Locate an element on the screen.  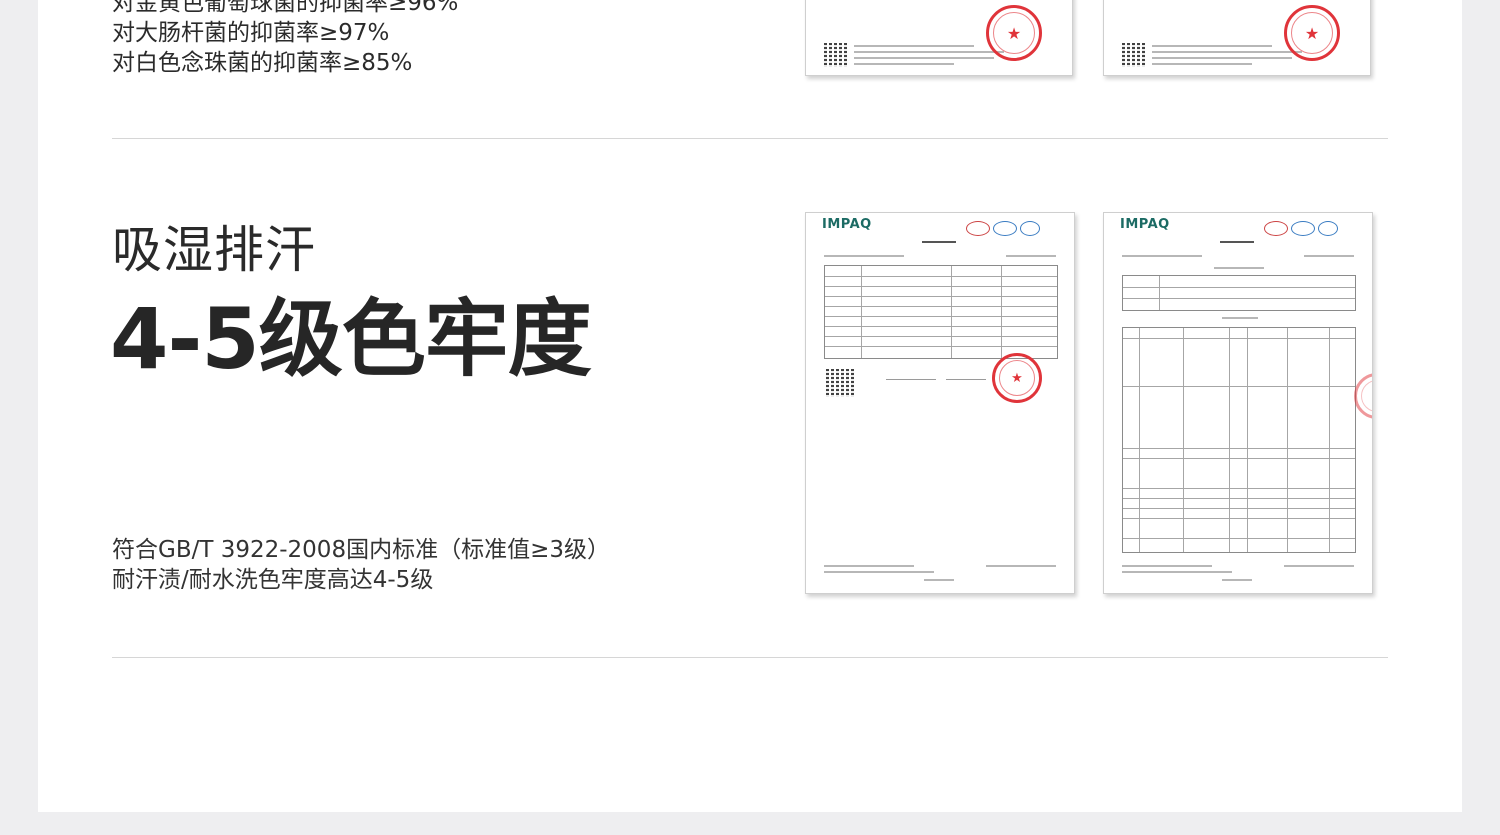
report-image-top-right: ★ is located at coordinates (1237, 38).